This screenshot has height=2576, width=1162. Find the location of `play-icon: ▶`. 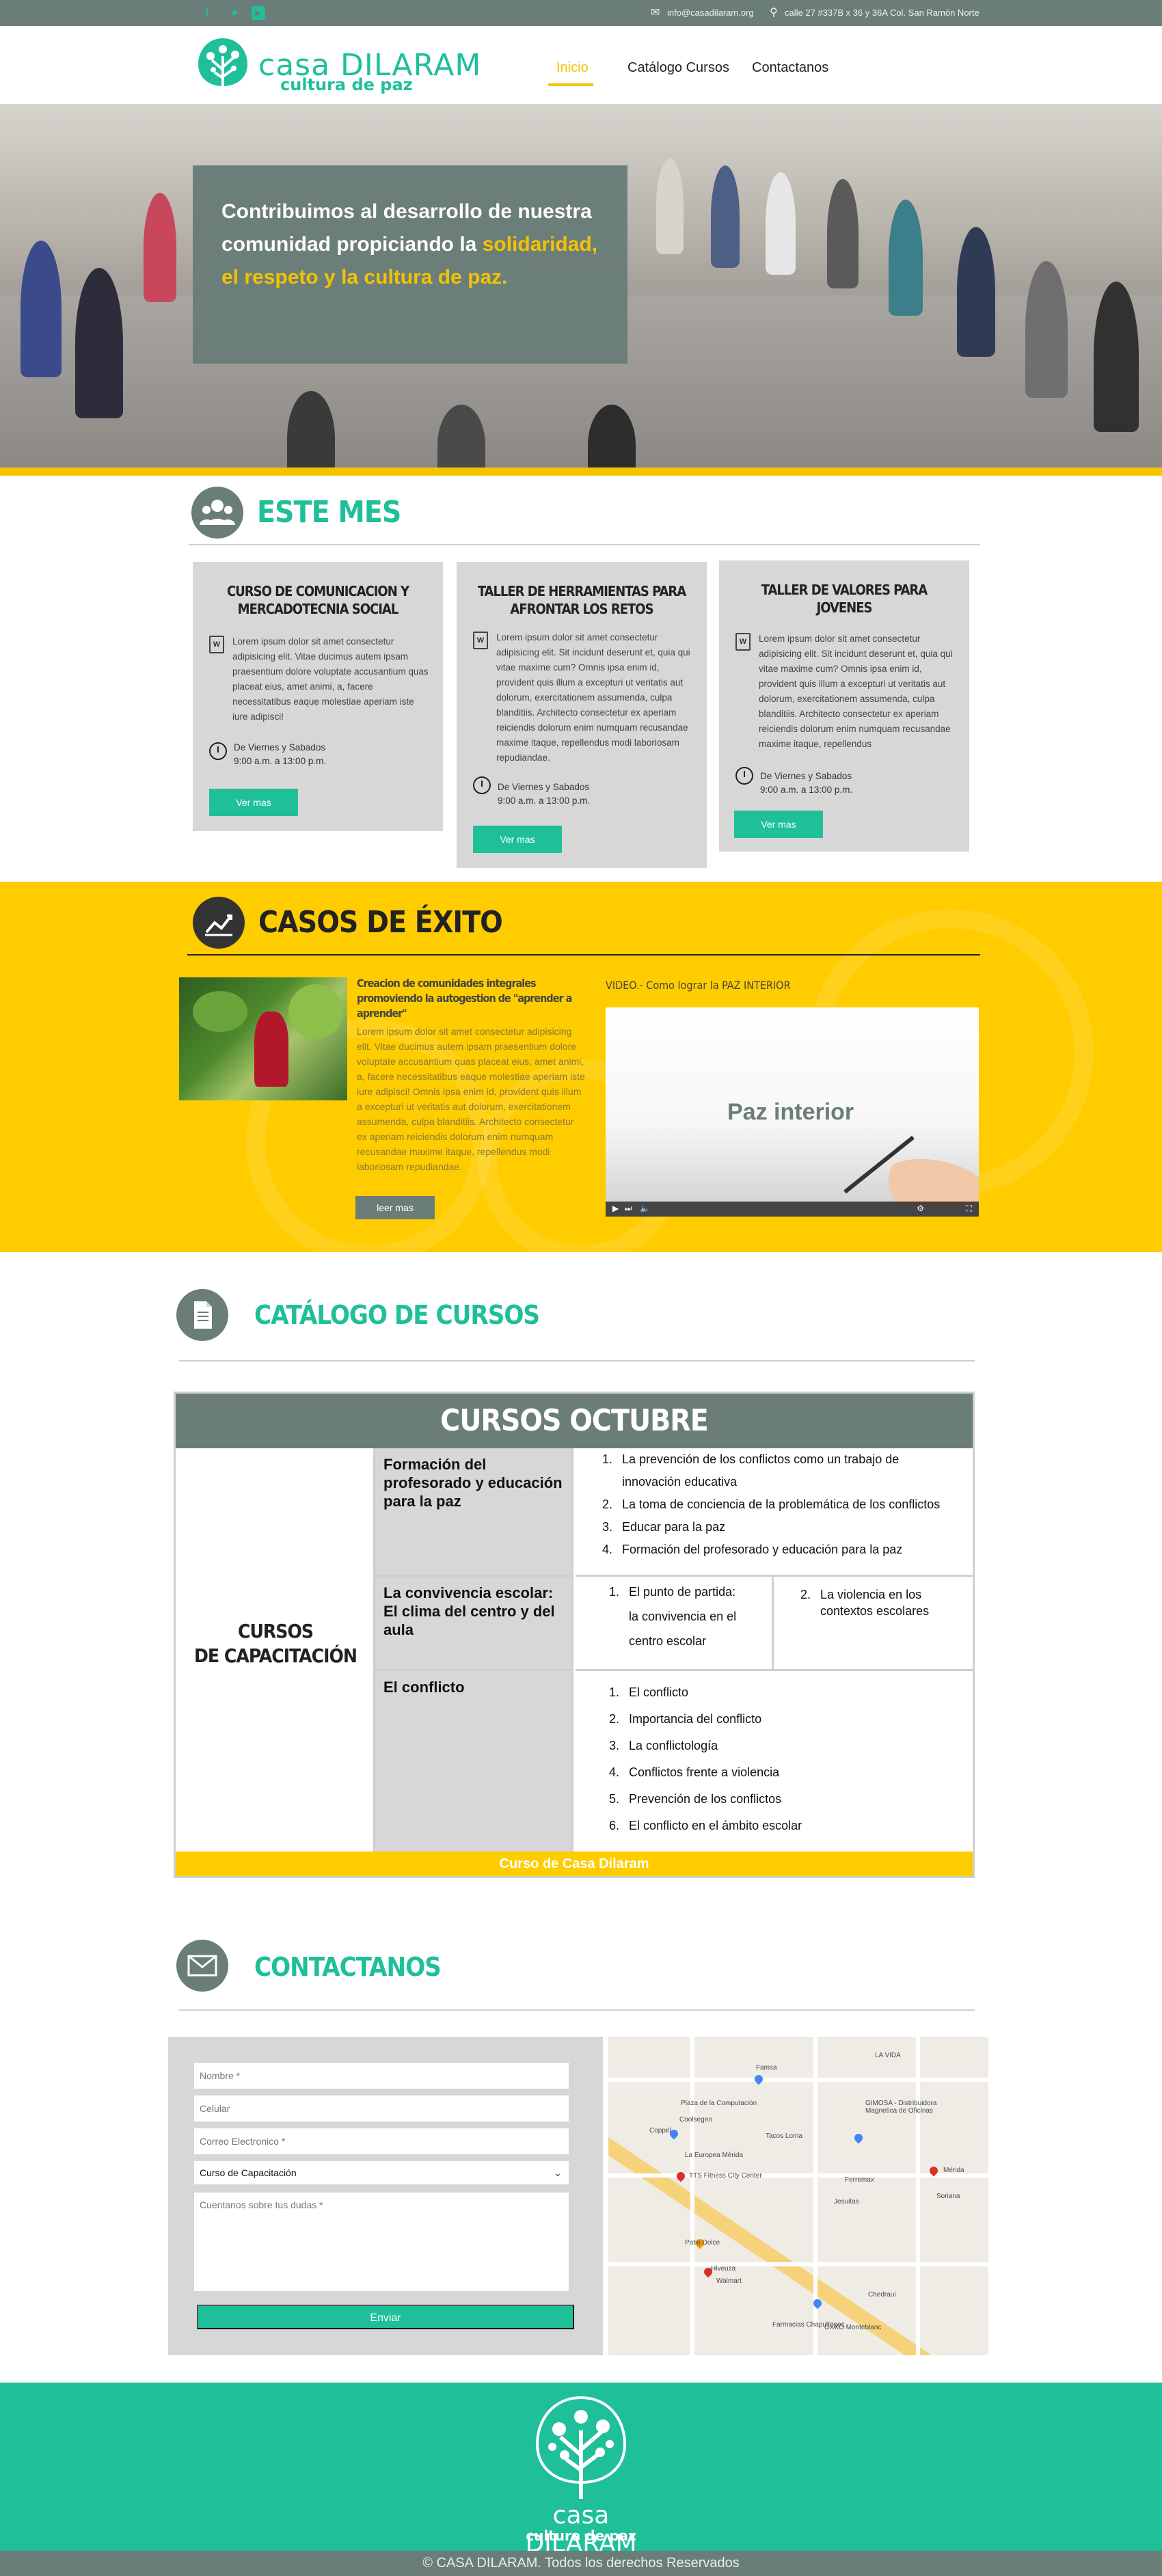

play-icon: ▶ is located at coordinates (615, 1208).